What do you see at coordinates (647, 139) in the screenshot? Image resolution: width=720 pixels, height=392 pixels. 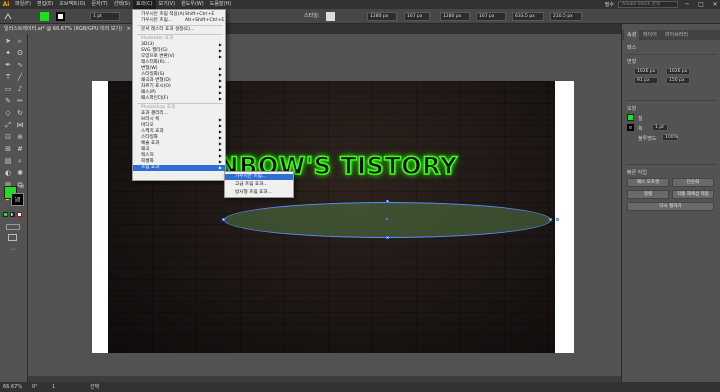 I see `opacity-label: 불투명도` at bounding box center [647, 139].